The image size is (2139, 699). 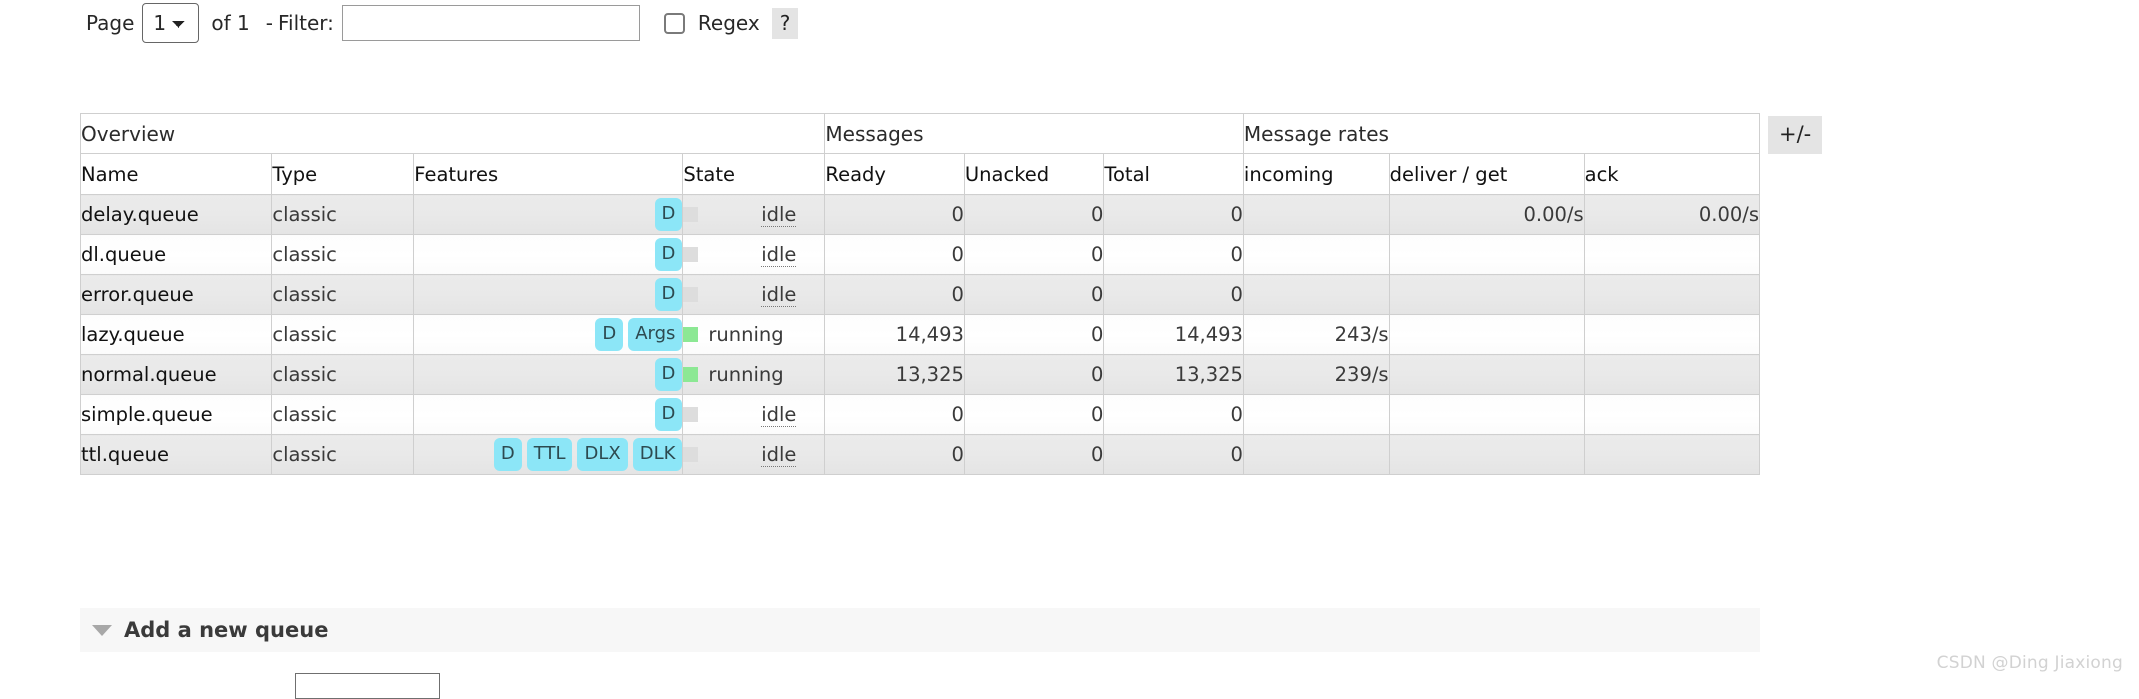 I want to click on column-header-ready: Ready, so click(x=894, y=174).